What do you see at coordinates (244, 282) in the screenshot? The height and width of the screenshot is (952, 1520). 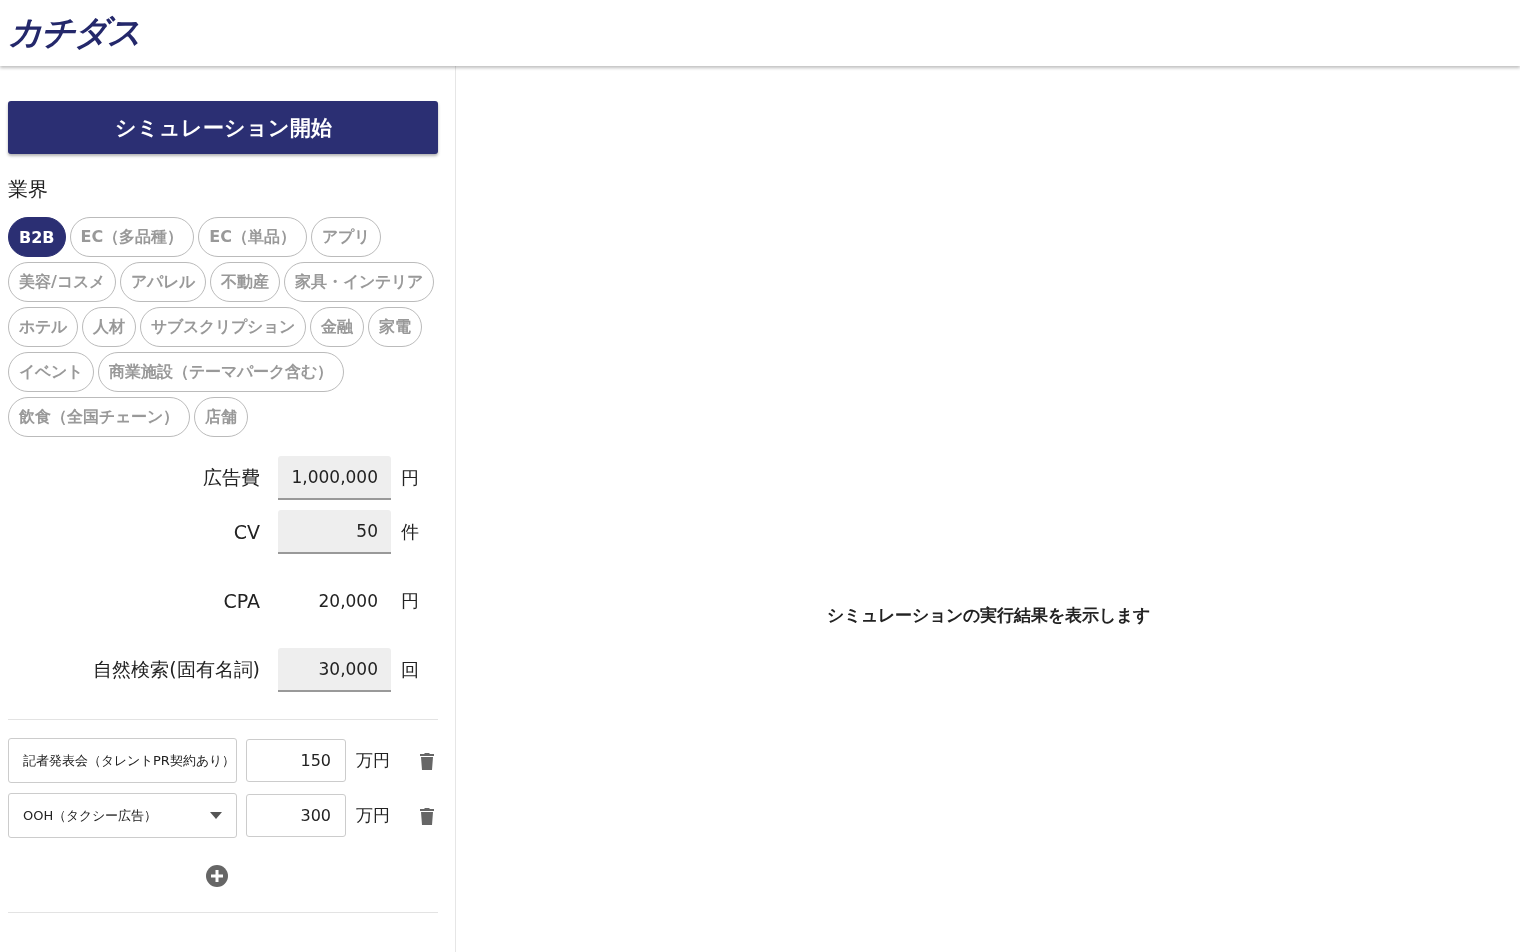 I see `industry-chip: 不動産` at bounding box center [244, 282].